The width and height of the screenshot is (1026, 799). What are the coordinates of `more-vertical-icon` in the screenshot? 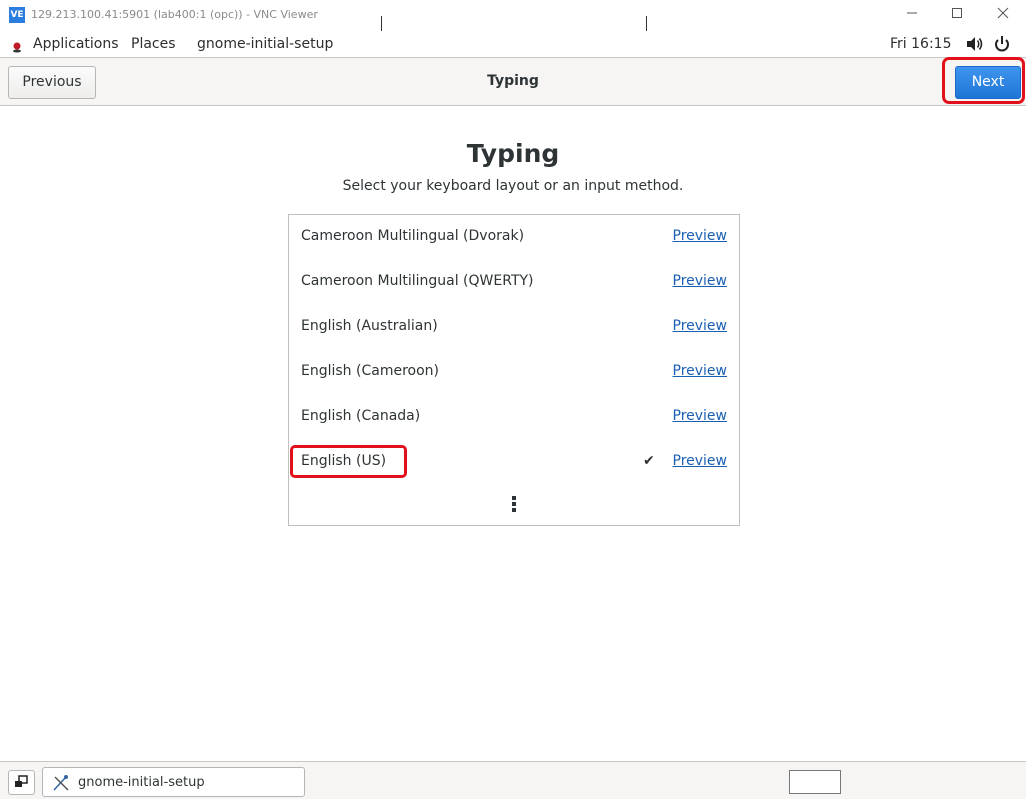 It's located at (514, 505).